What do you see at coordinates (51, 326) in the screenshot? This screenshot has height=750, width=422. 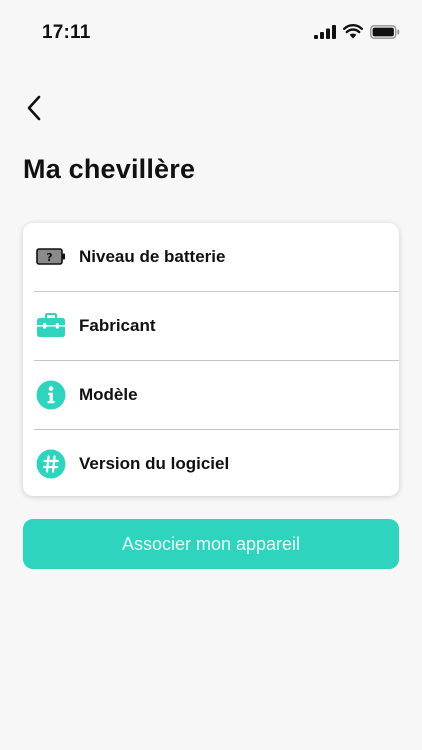 I see `toolbox-icon` at bounding box center [51, 326].